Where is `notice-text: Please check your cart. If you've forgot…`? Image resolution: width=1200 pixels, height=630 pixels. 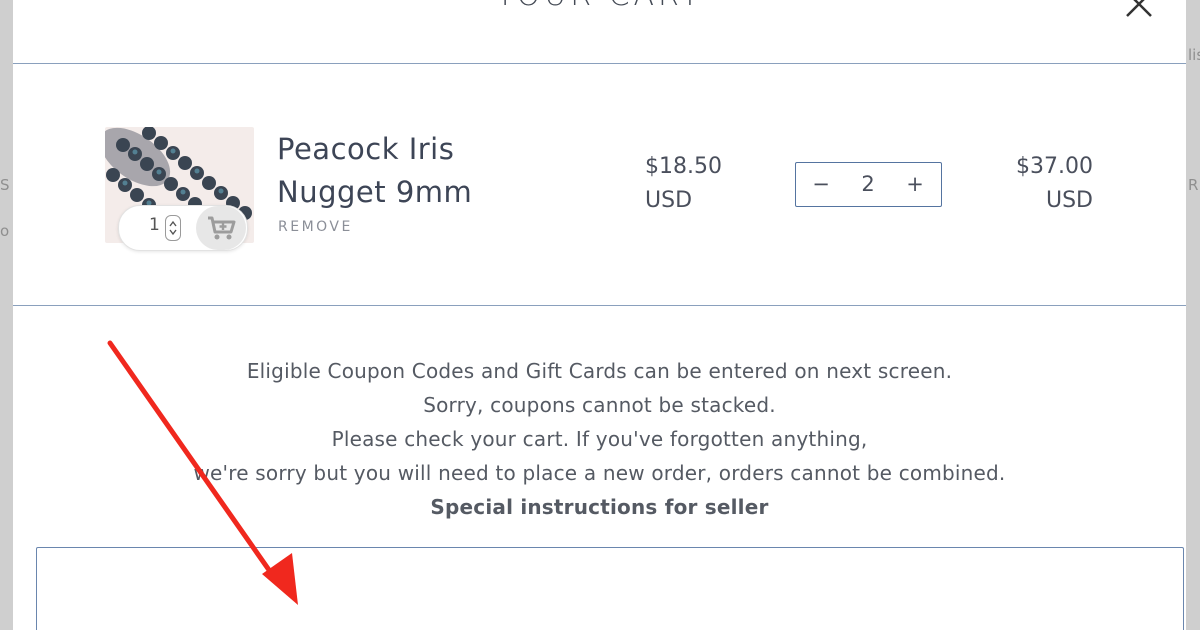
notice-text: Please check your cart. If you've forgot… is located at coordinates (599, 439).